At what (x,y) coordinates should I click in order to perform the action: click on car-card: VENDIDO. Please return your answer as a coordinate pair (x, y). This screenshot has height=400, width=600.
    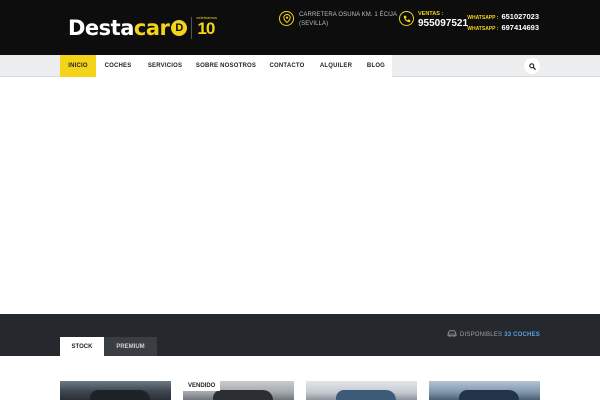
    Looking at the image, I should click on (238, 390).